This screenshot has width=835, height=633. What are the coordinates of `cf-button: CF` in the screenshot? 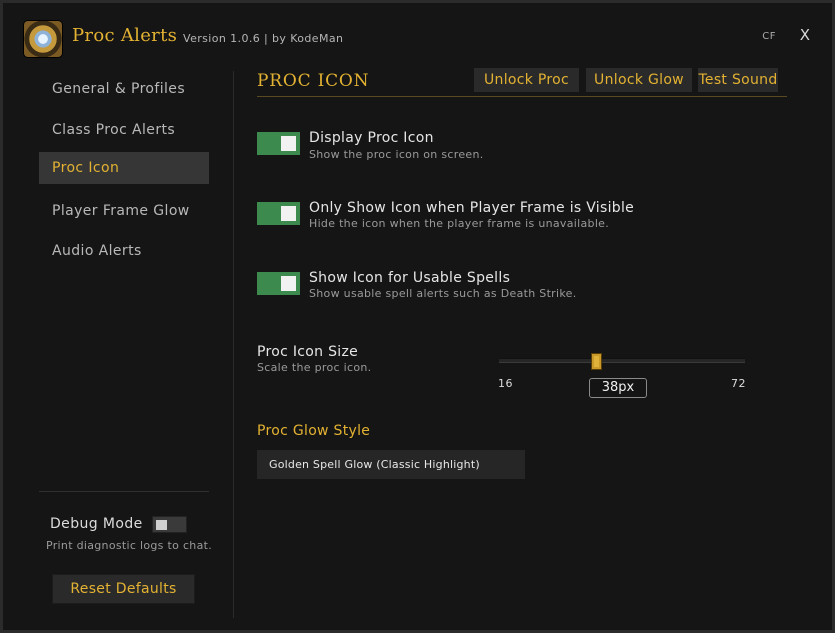 It's located at (769, 36).